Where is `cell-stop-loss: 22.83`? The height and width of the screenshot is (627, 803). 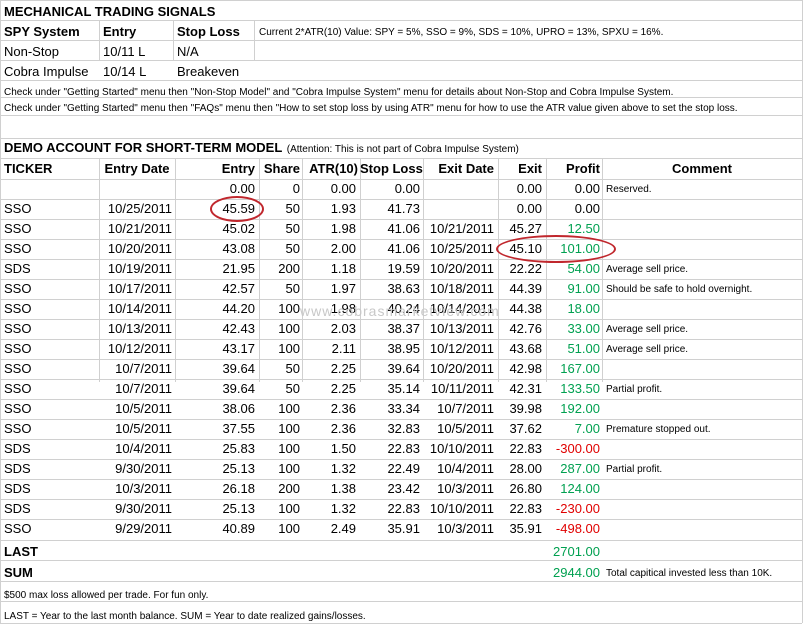 cell-stop-loss: 22.83 is located at coordinates (403, 448).